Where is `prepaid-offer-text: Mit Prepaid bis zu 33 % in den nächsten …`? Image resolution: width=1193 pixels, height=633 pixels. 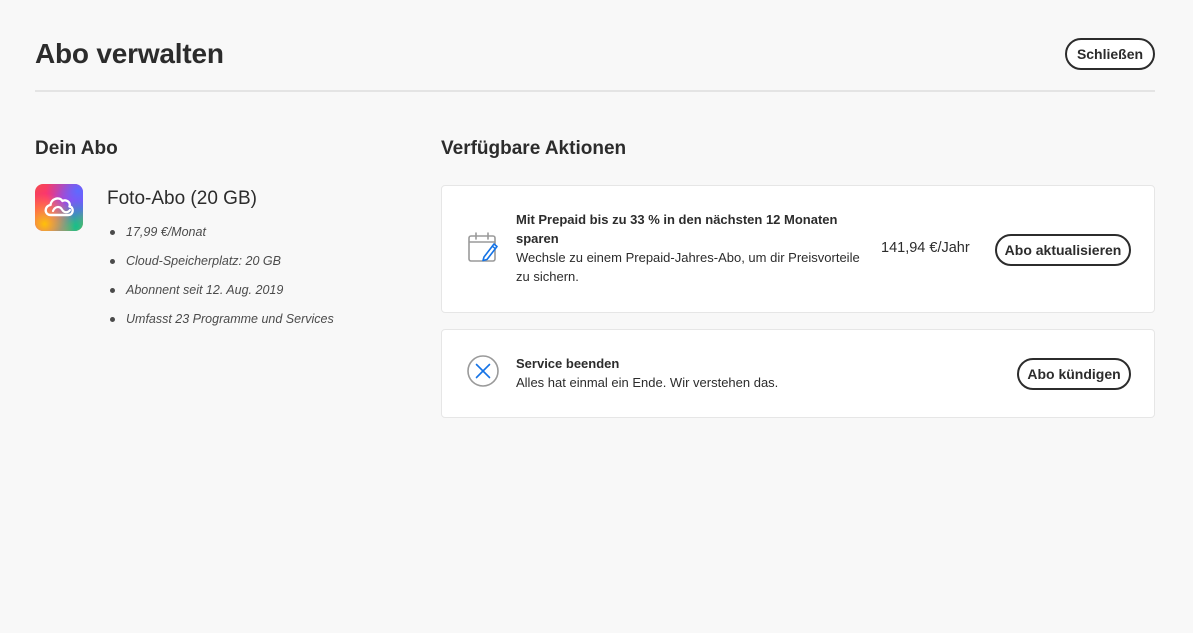
prepaid-offer-text: Mit Prepaid bis zu 33 % in den nächsten … is located at coordinates (691, 248).